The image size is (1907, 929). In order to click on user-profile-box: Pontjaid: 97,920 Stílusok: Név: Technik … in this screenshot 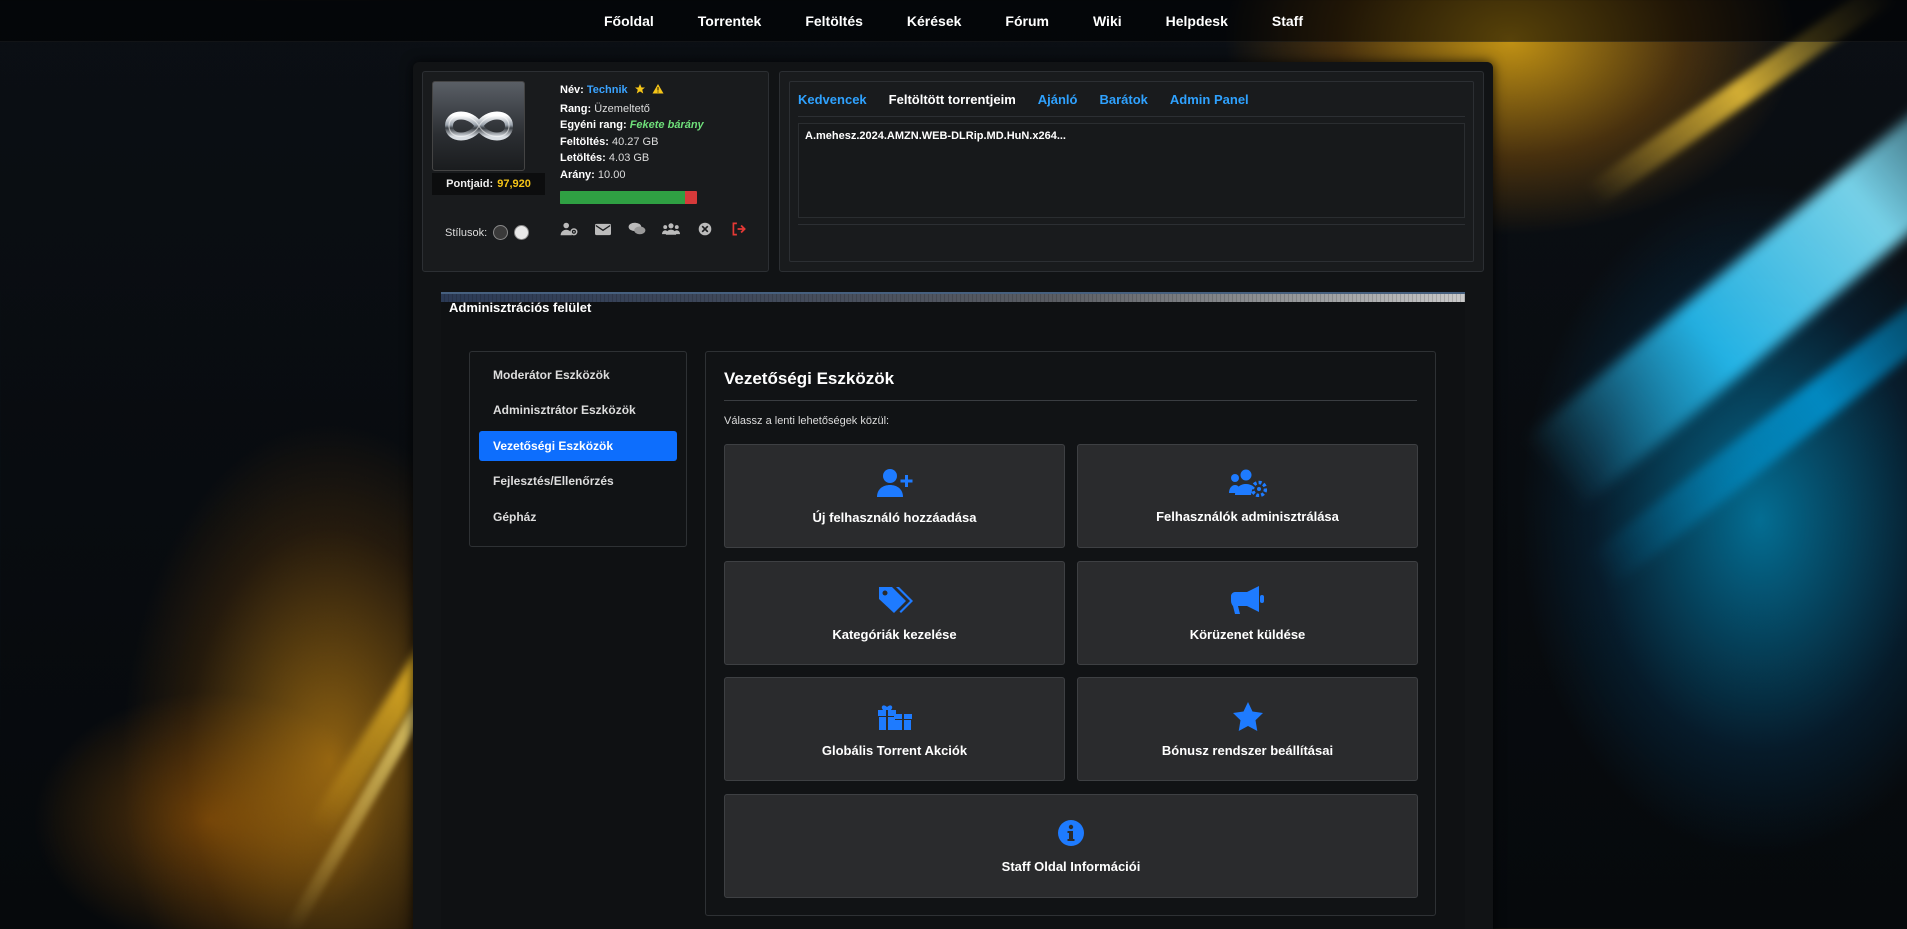, I will do `click(595, 171)`.